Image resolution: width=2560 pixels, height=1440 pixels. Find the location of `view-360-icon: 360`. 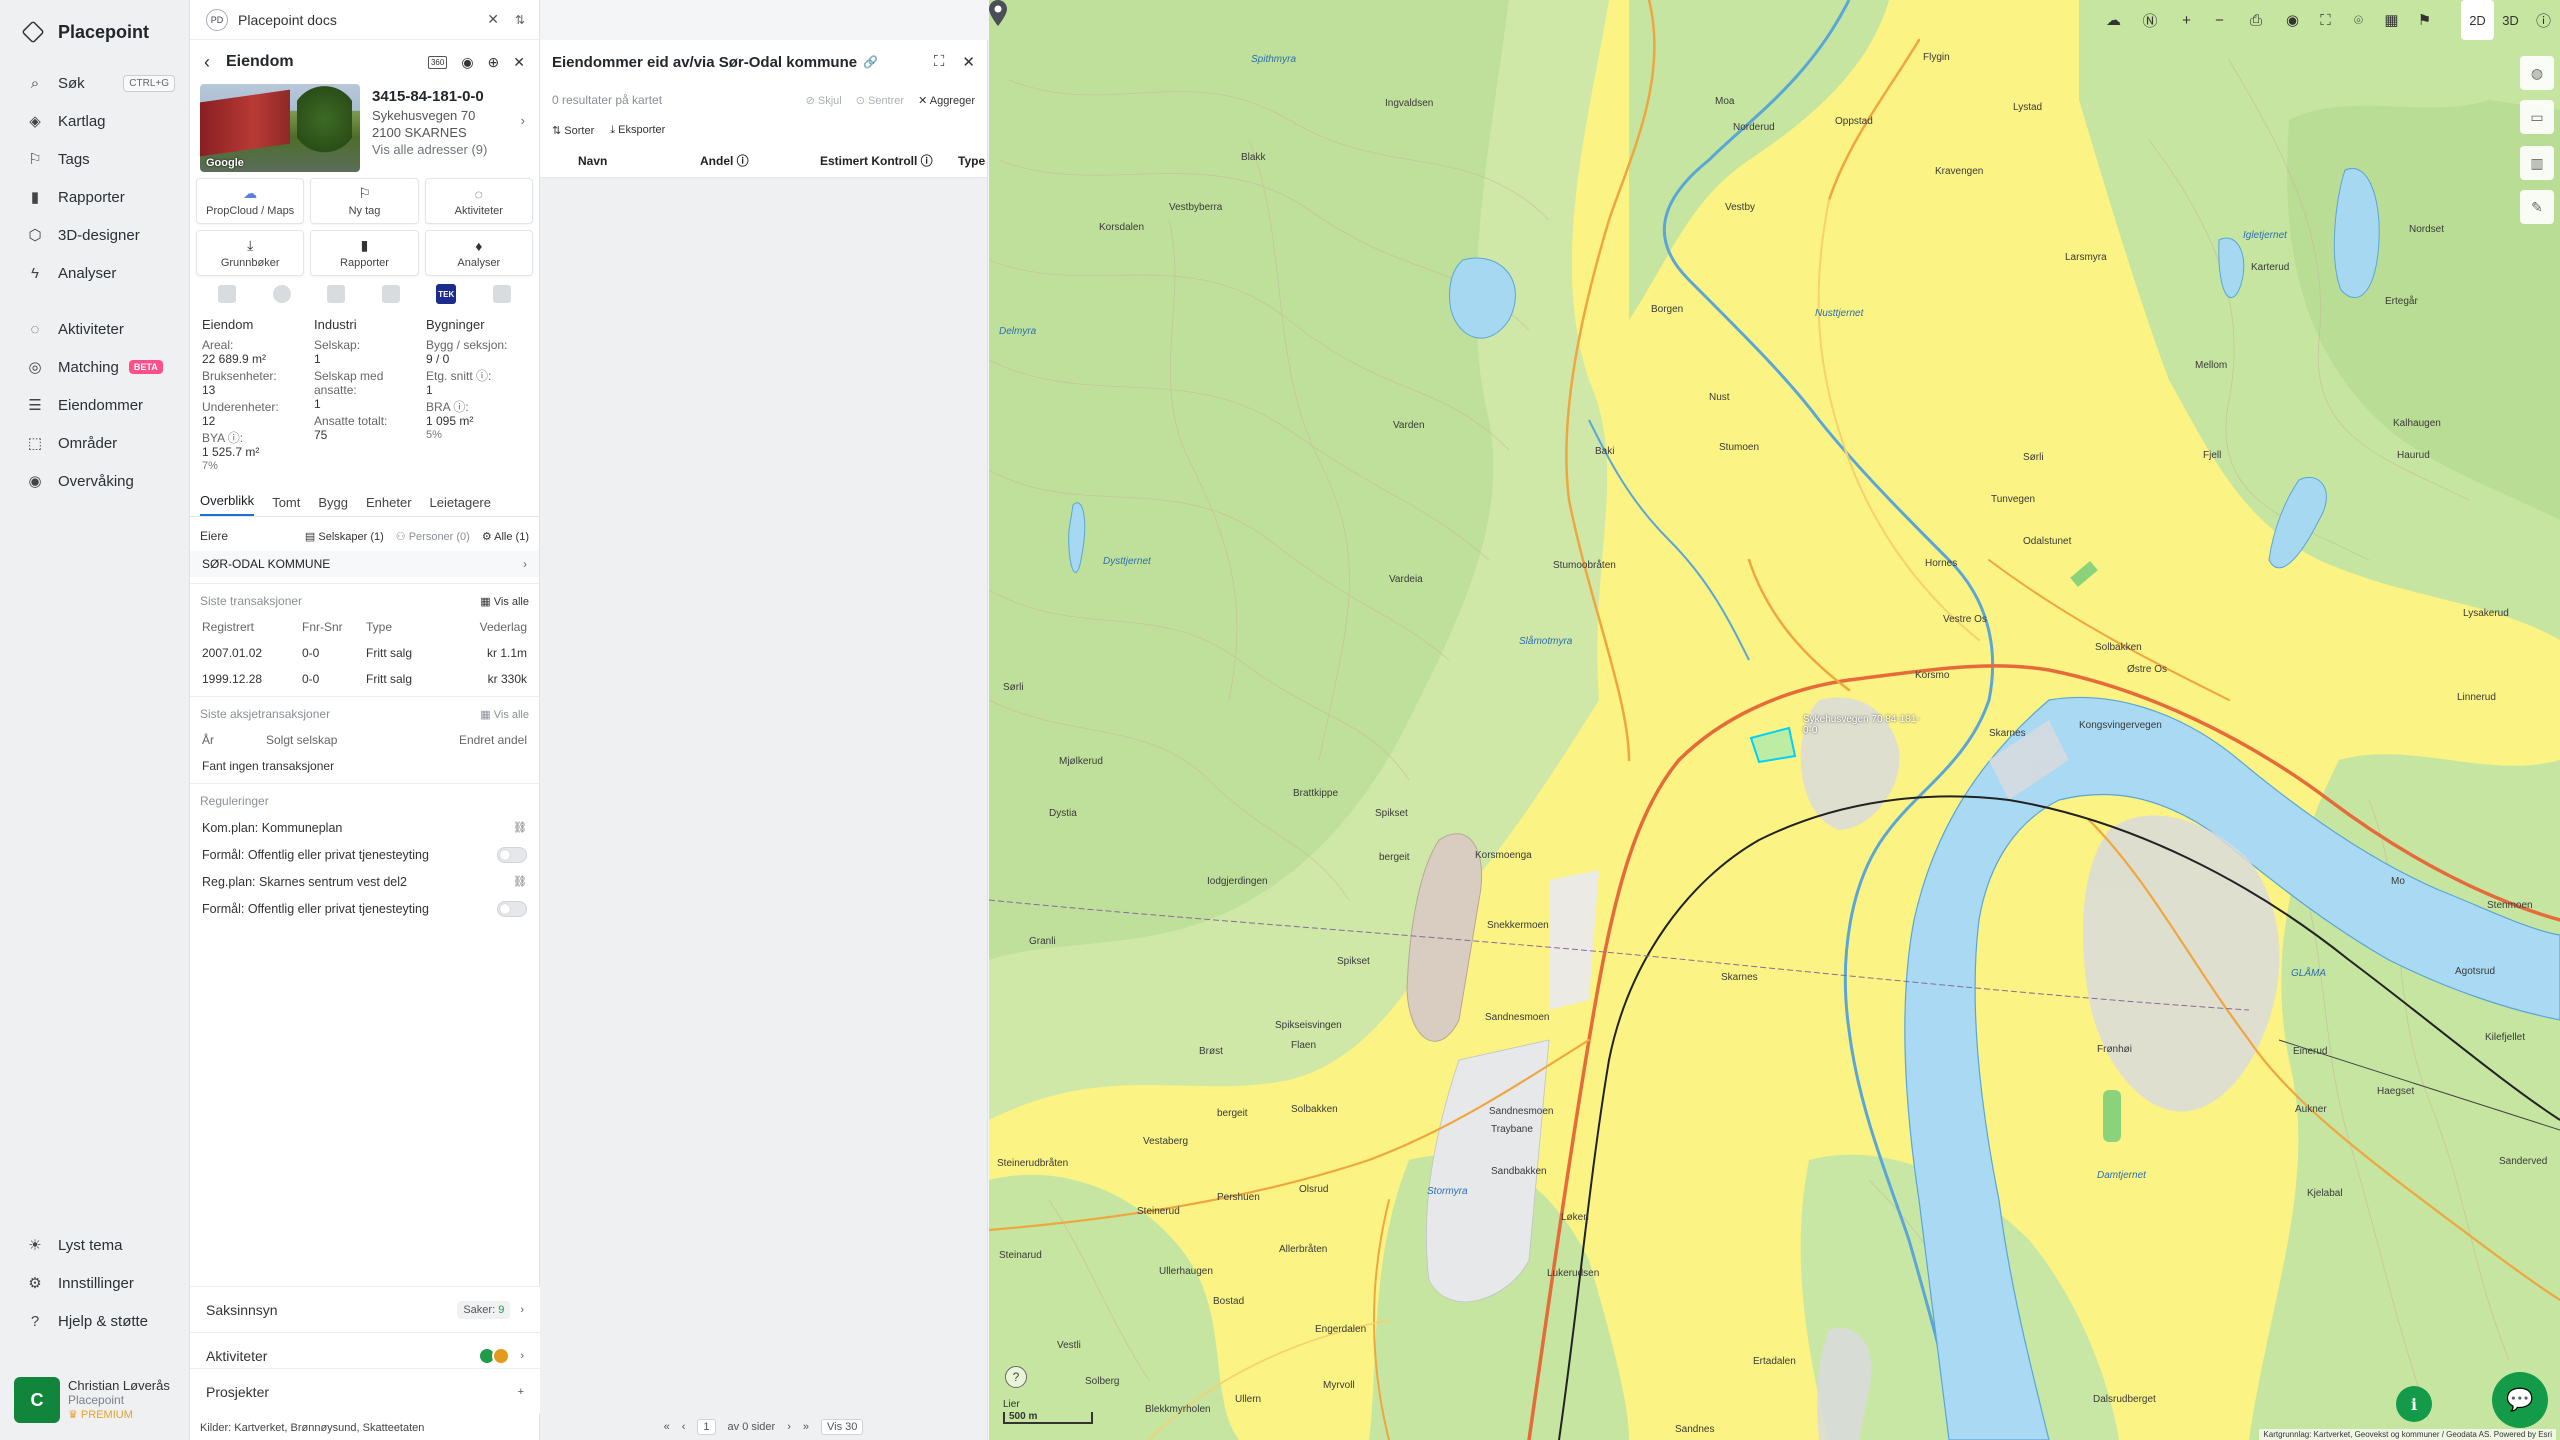

view-360-icon: 360 is located at coordinates (437, 62).